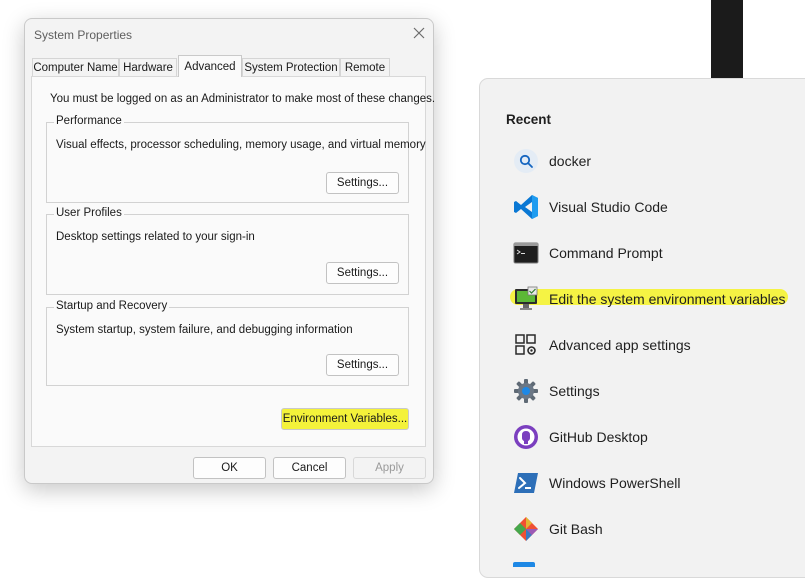  What do you see at coordinates (89, 121) in the screenshot?
I see `group-label: Performance` at bounding box center [89, 121].